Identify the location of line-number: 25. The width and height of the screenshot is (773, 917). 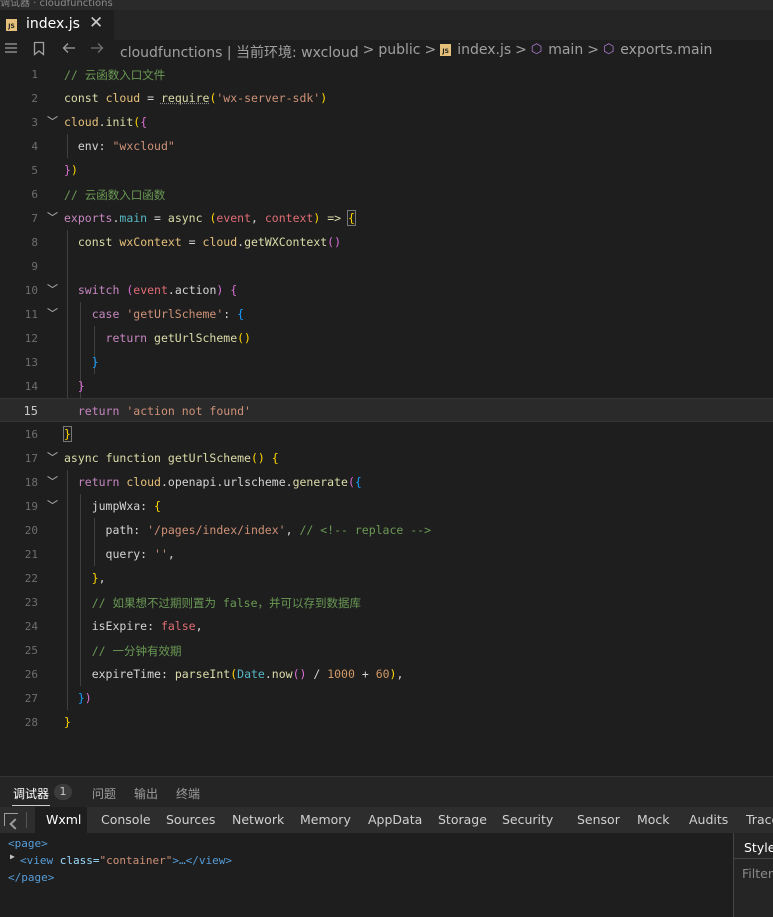
(19, 650).